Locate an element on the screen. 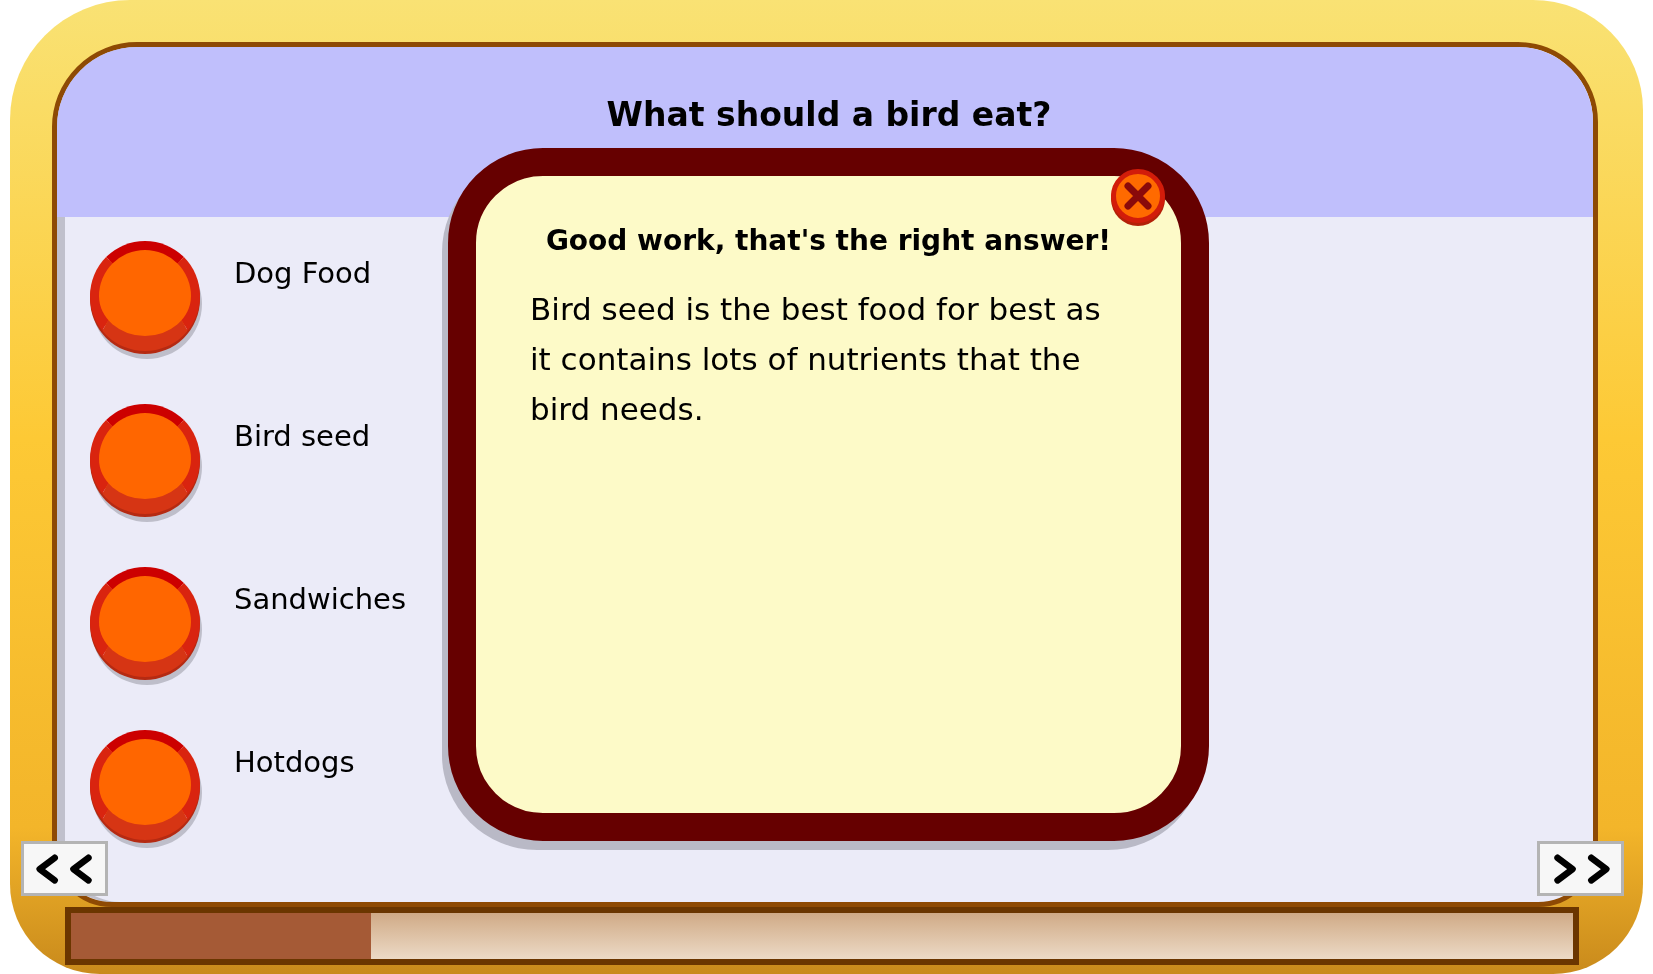 The width and height of the screenshot is (1653, 974). previous-button is located at coordinates (64, 868).